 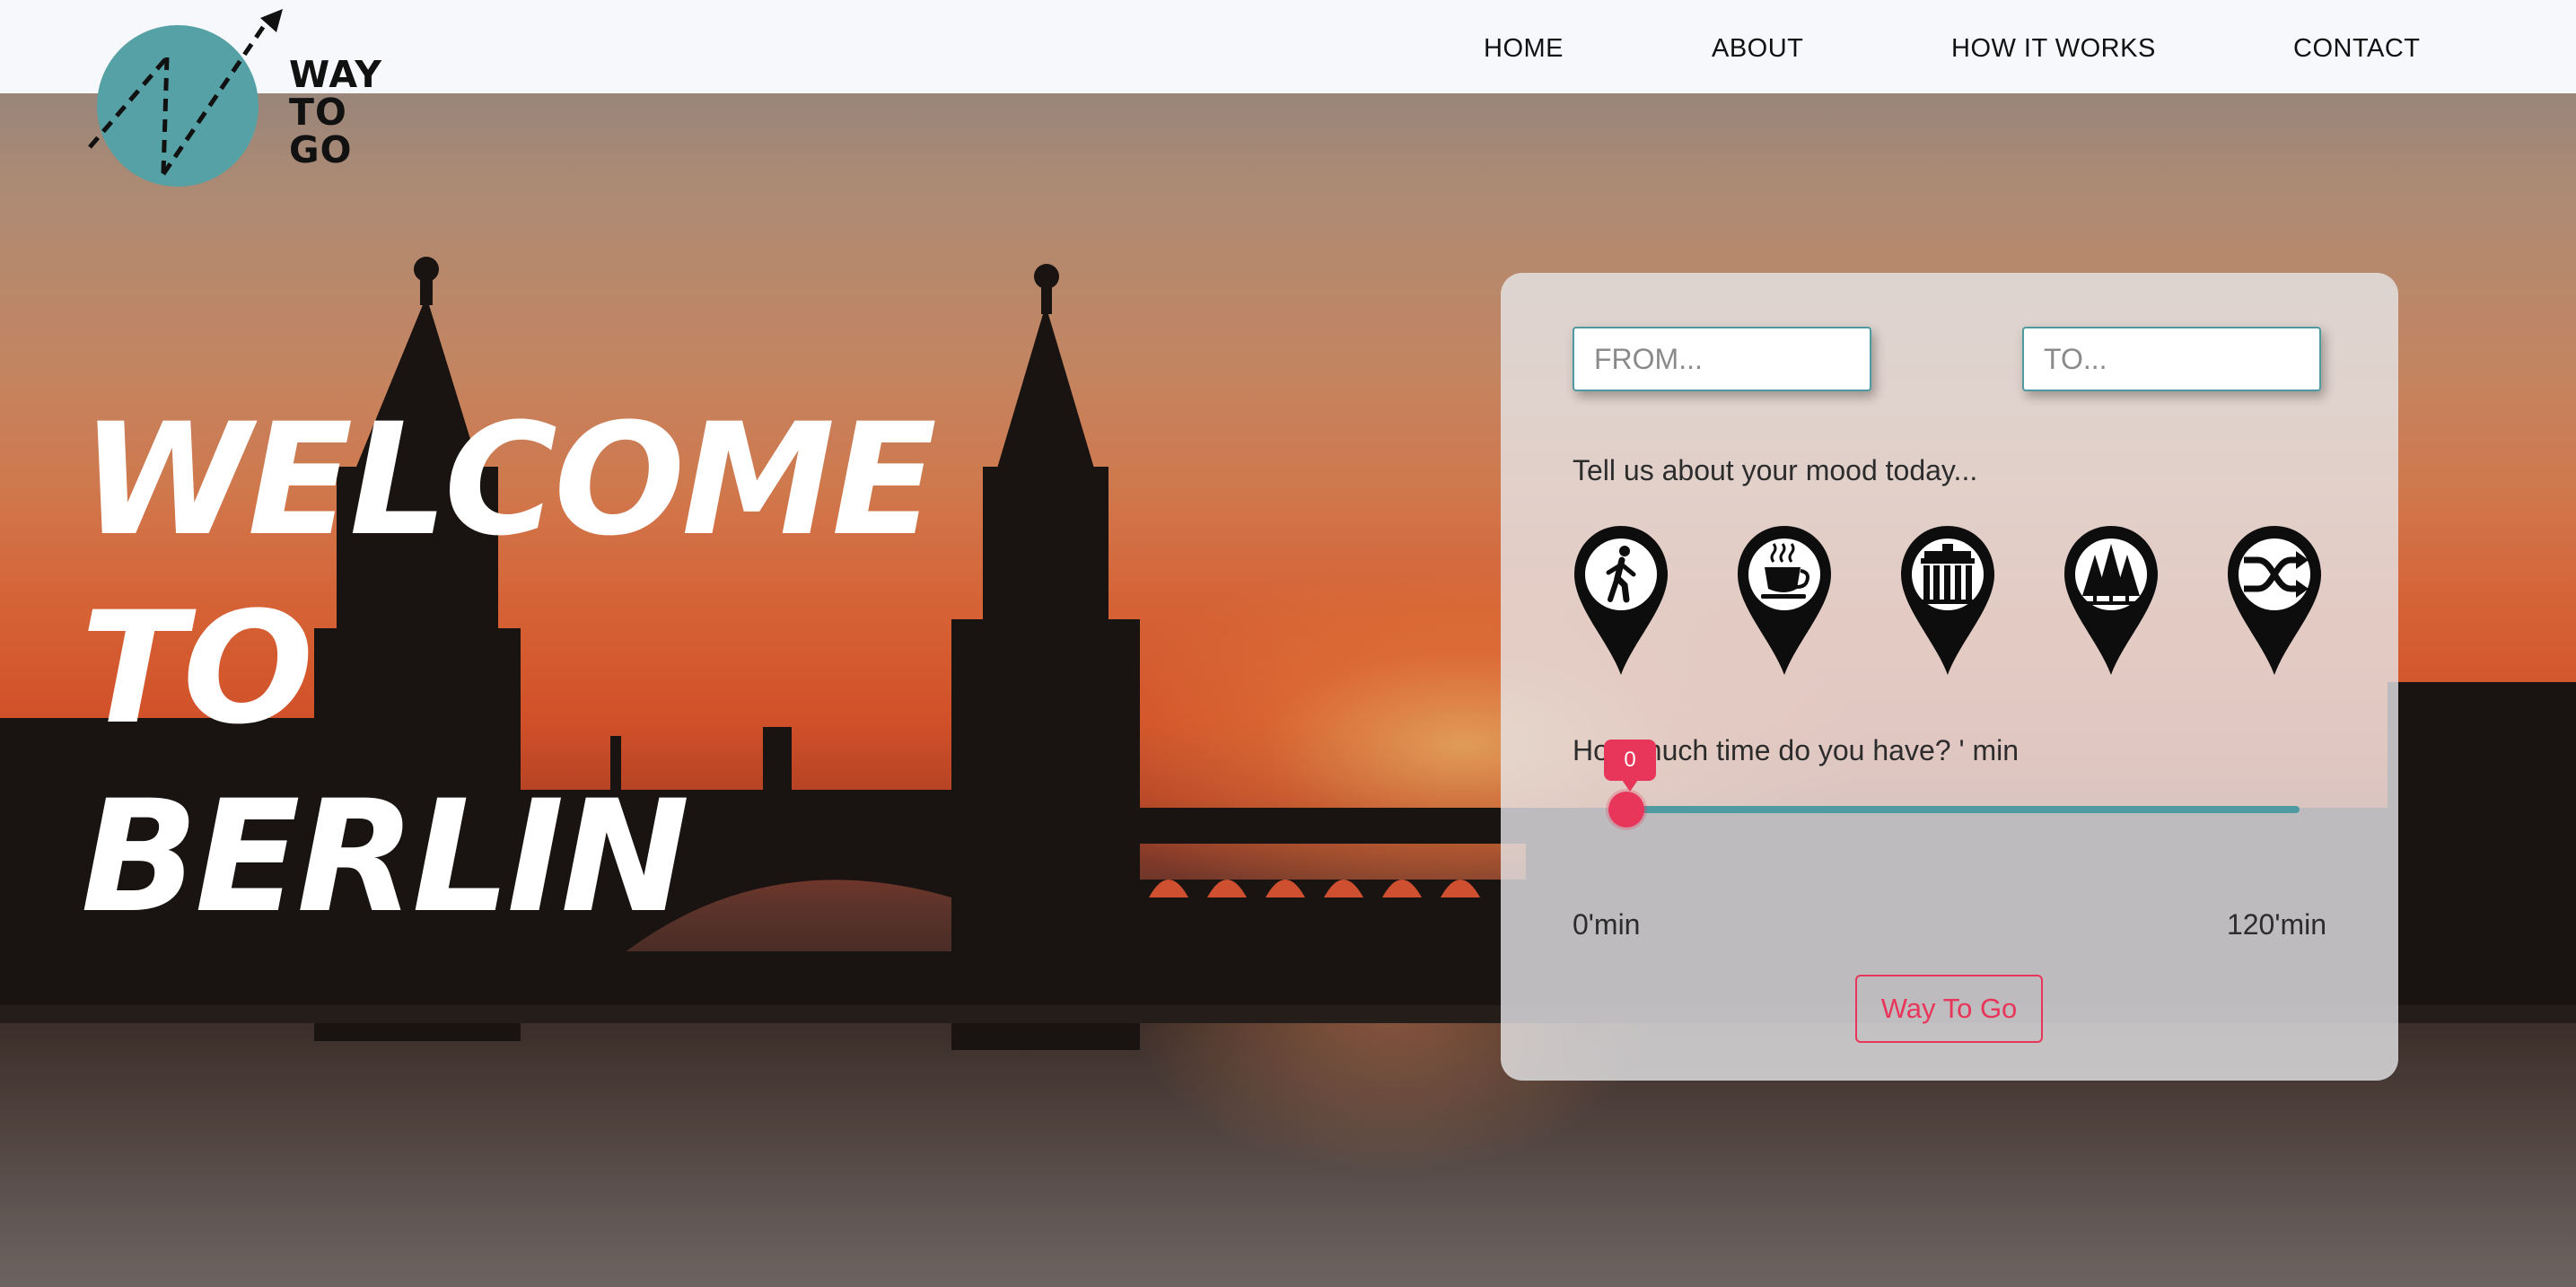 I want to click on logo-wordmark: WAY TO GO, so click(x=352, y=112).